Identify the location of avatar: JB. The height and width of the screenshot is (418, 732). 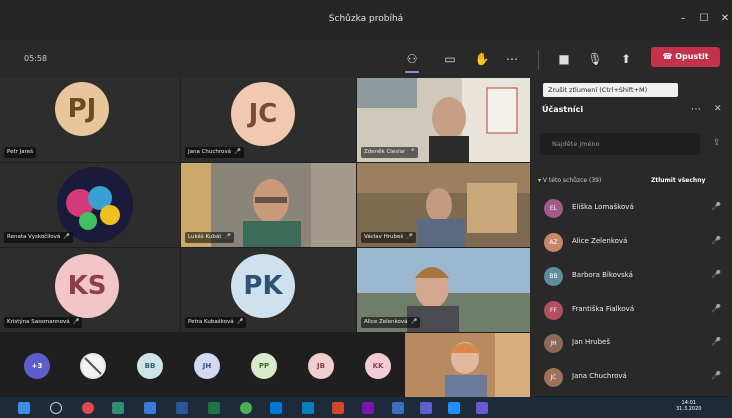
(321, 366).